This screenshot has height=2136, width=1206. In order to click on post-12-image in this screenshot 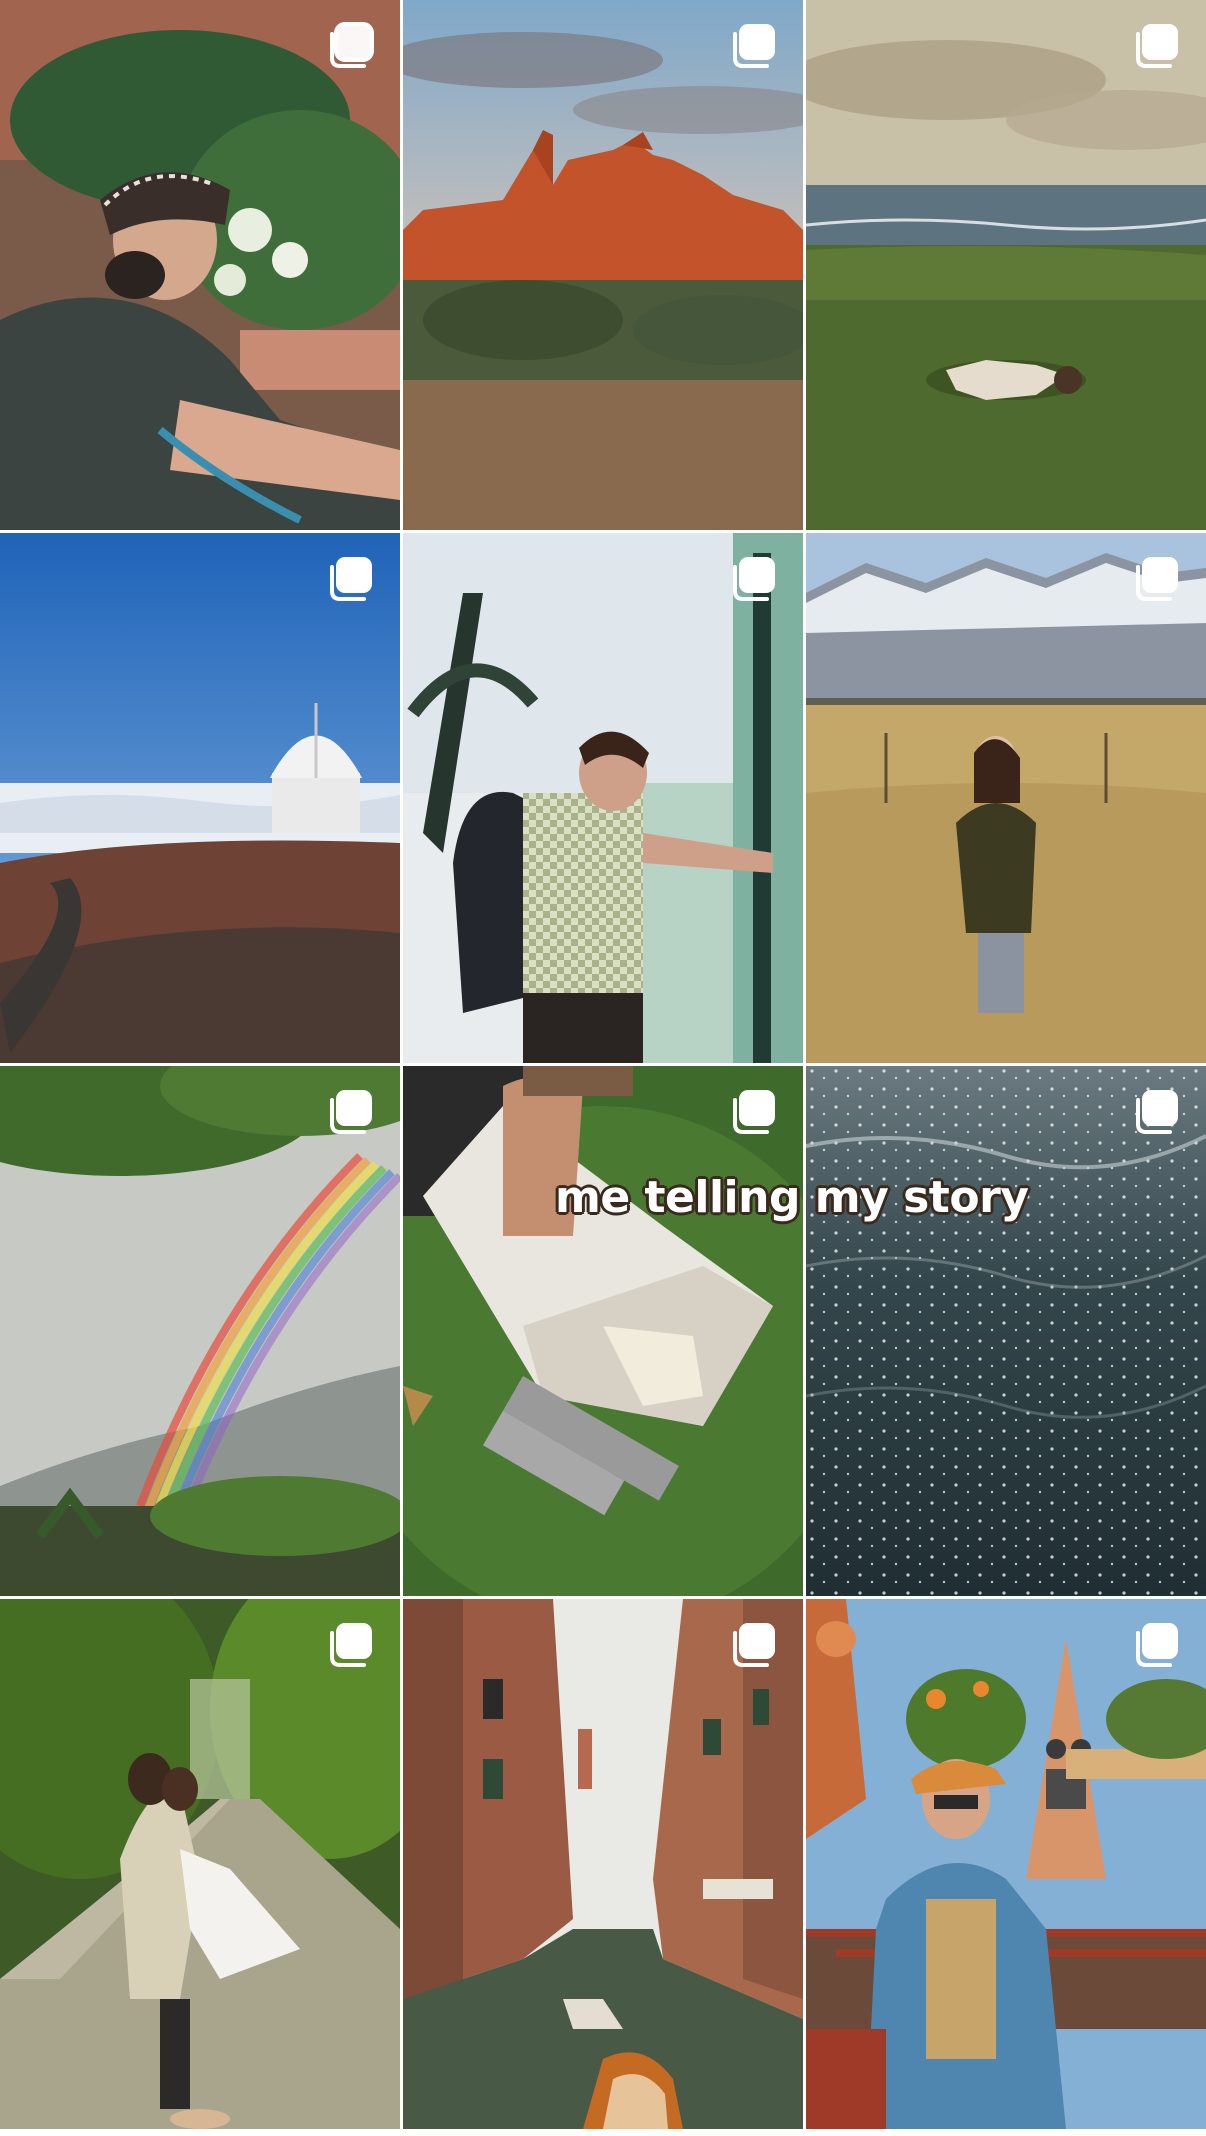, I will do `click(1006, 1864)`.